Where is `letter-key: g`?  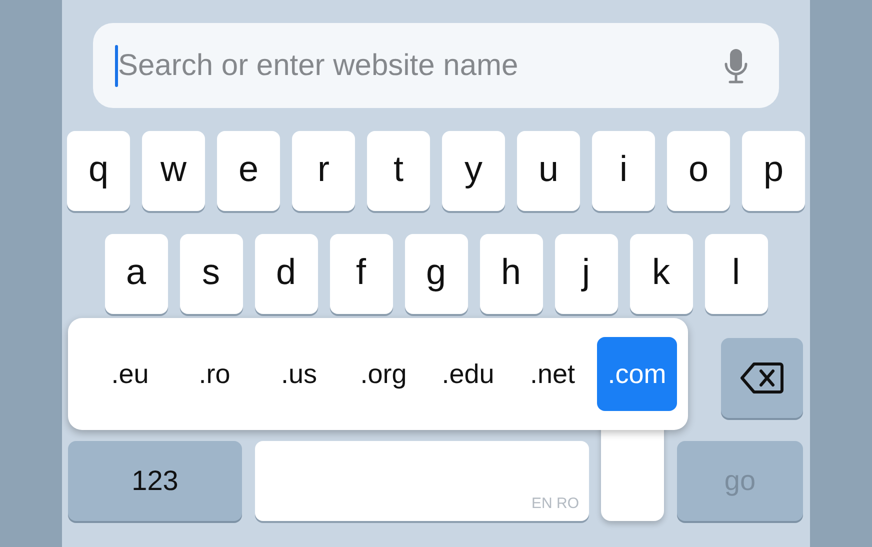
letter-key: g is located at coordinates (436, 274).